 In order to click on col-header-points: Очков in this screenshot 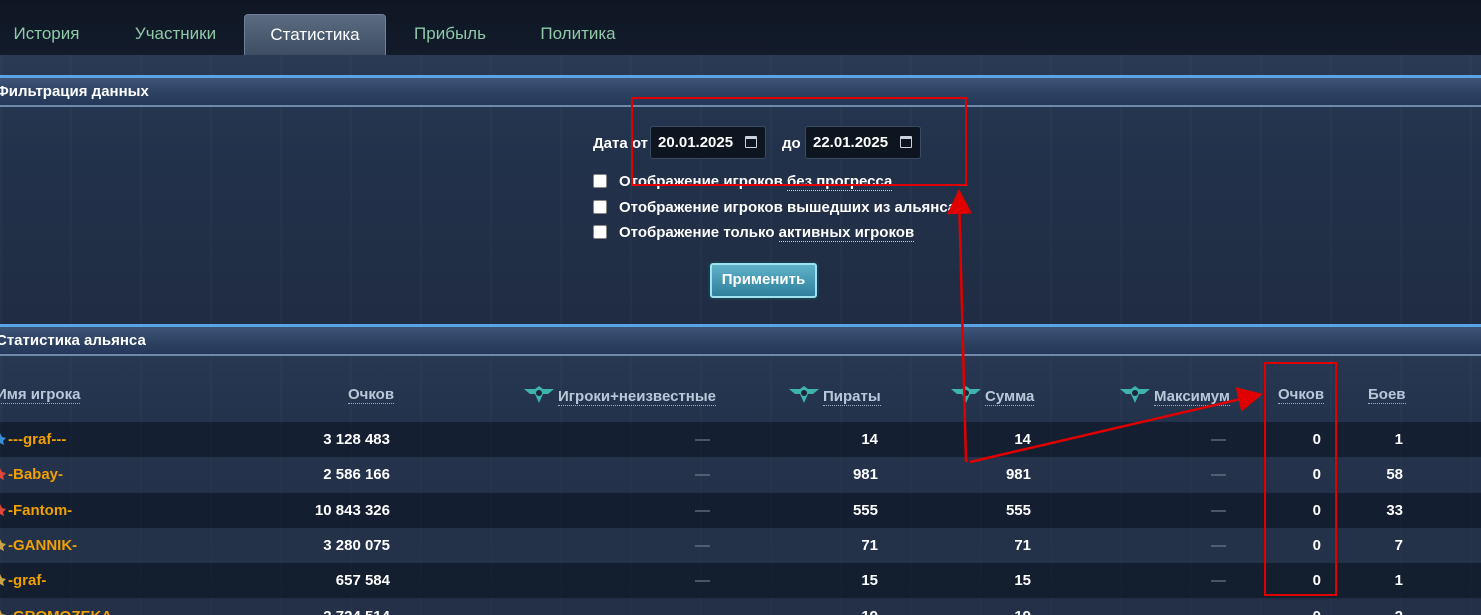, I will do `click(371, 396)`.